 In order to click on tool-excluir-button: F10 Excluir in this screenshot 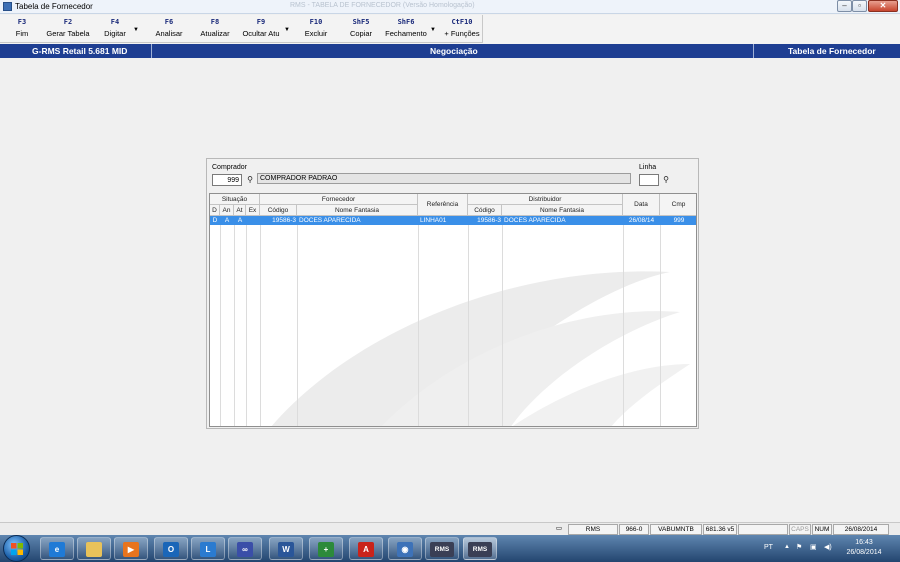, I will do `click(316, 28)`.